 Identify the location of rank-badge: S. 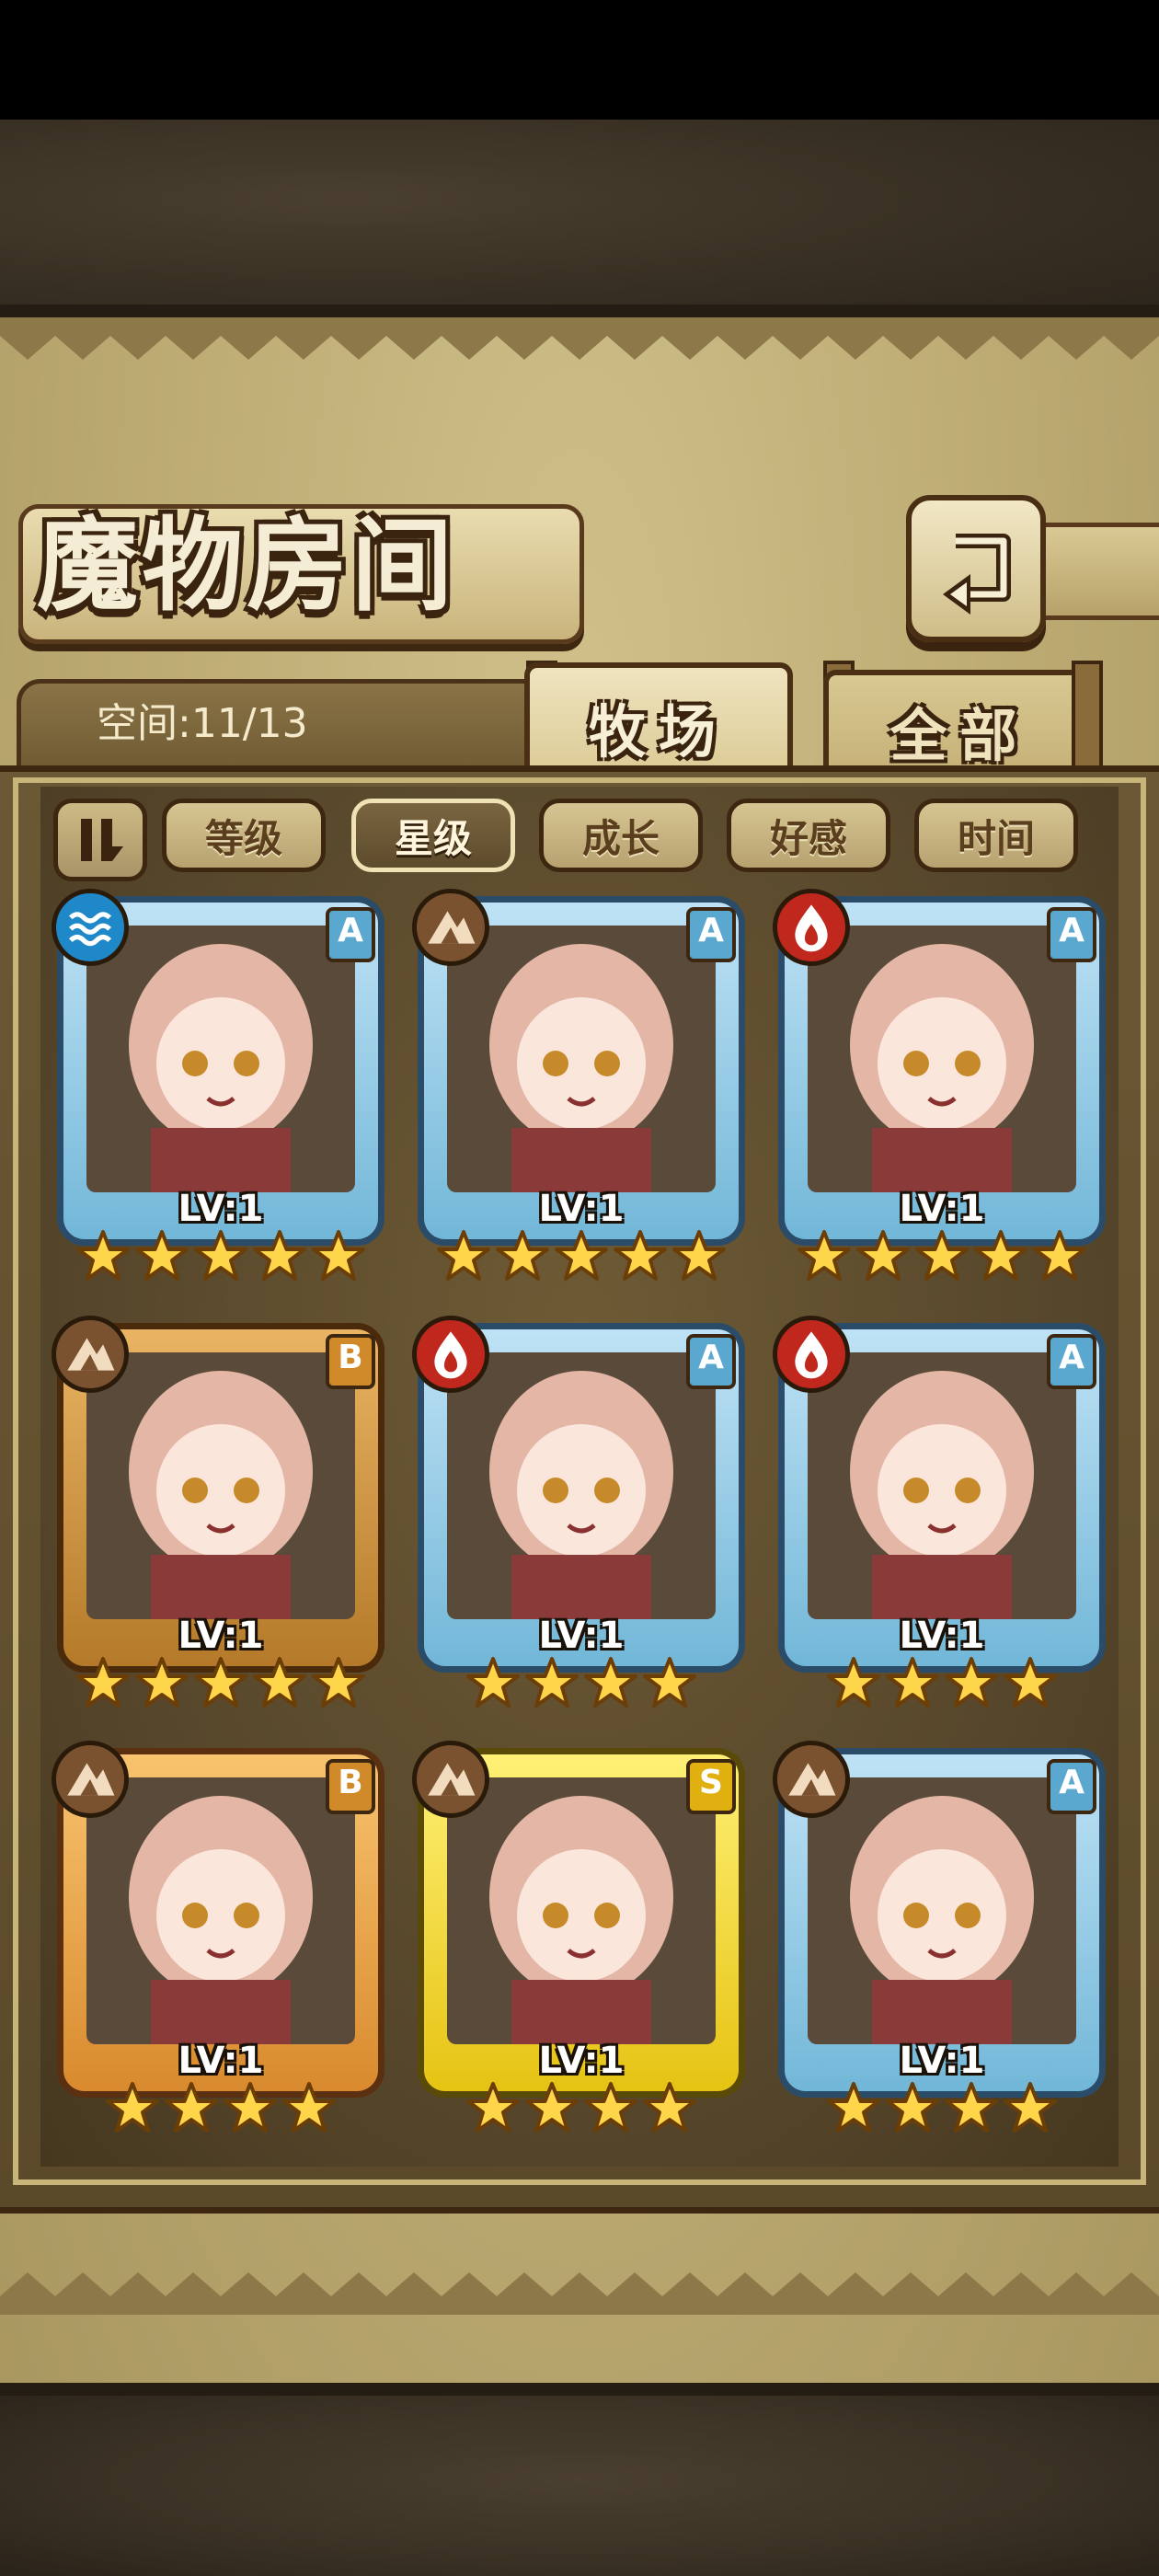
(711, 1786).